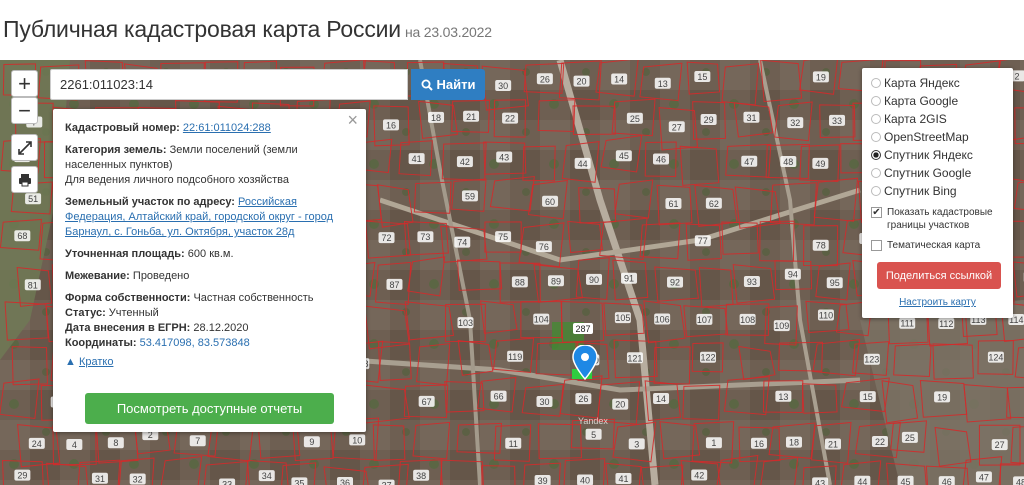 This screenshot has height=485, width=1024. I want to click on checkbox-borders: ✔, so click(876, 212).